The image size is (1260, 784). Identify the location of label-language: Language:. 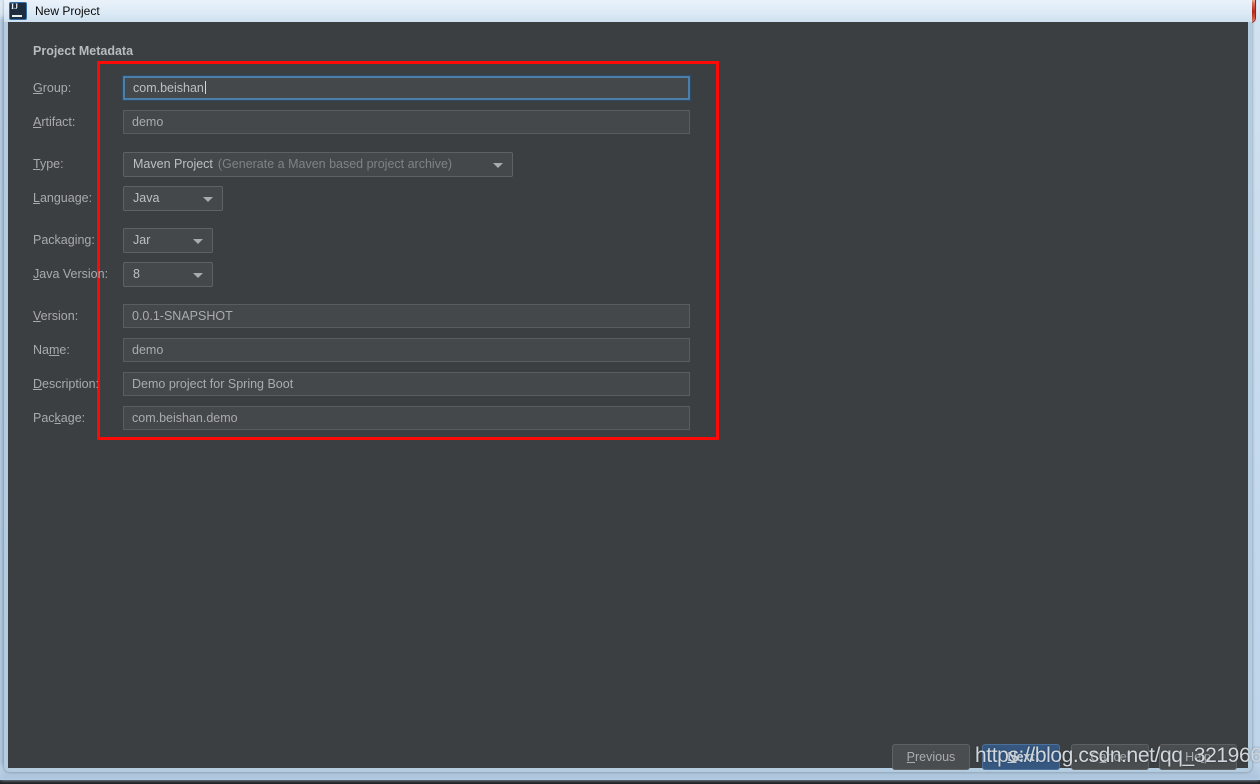
(62, 198).